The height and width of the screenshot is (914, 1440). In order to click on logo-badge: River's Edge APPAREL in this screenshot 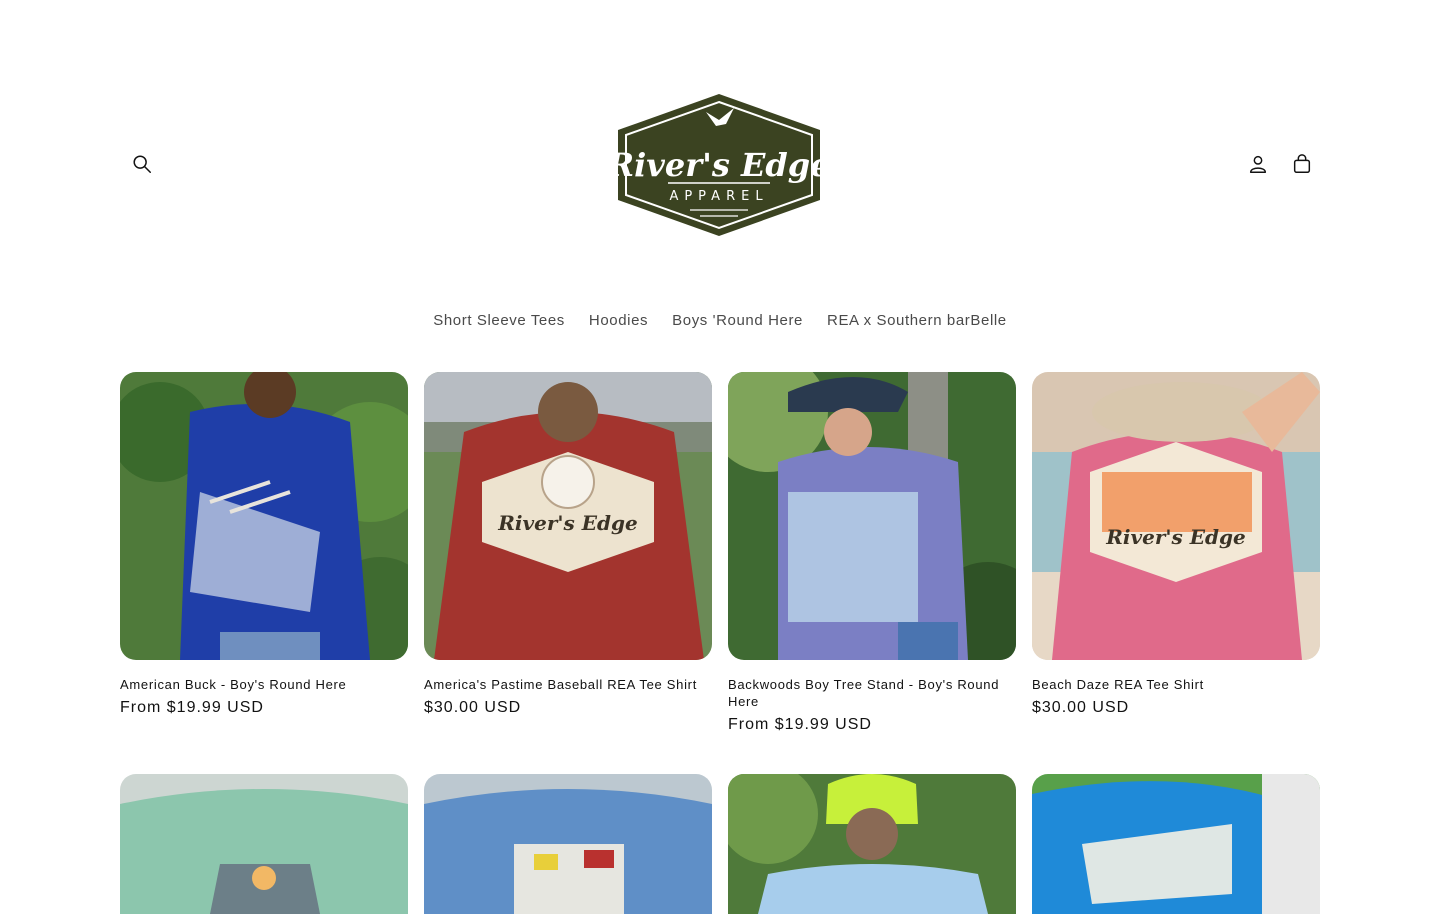, I will do `click(719, 165)`.